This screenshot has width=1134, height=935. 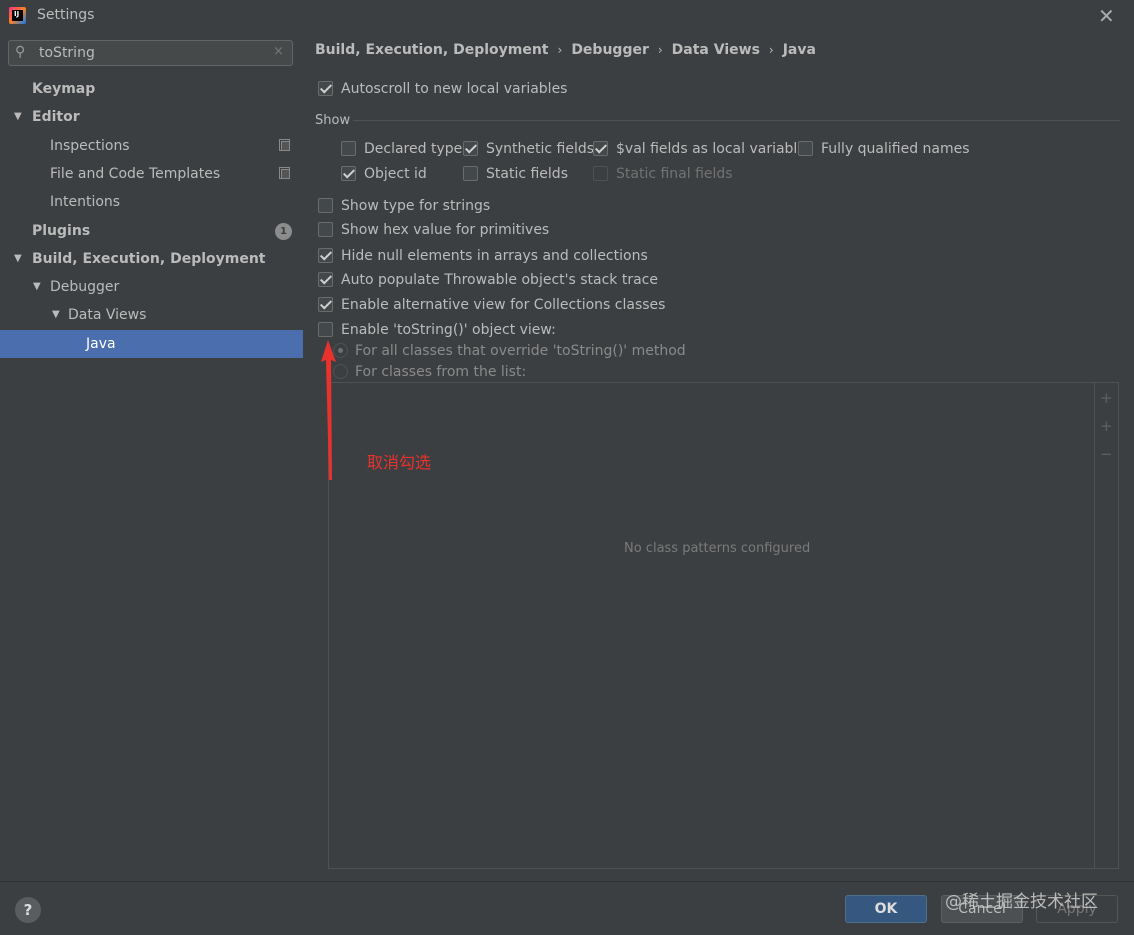 I want to click on static-fields-checkbox, so click(x=470, y=173).